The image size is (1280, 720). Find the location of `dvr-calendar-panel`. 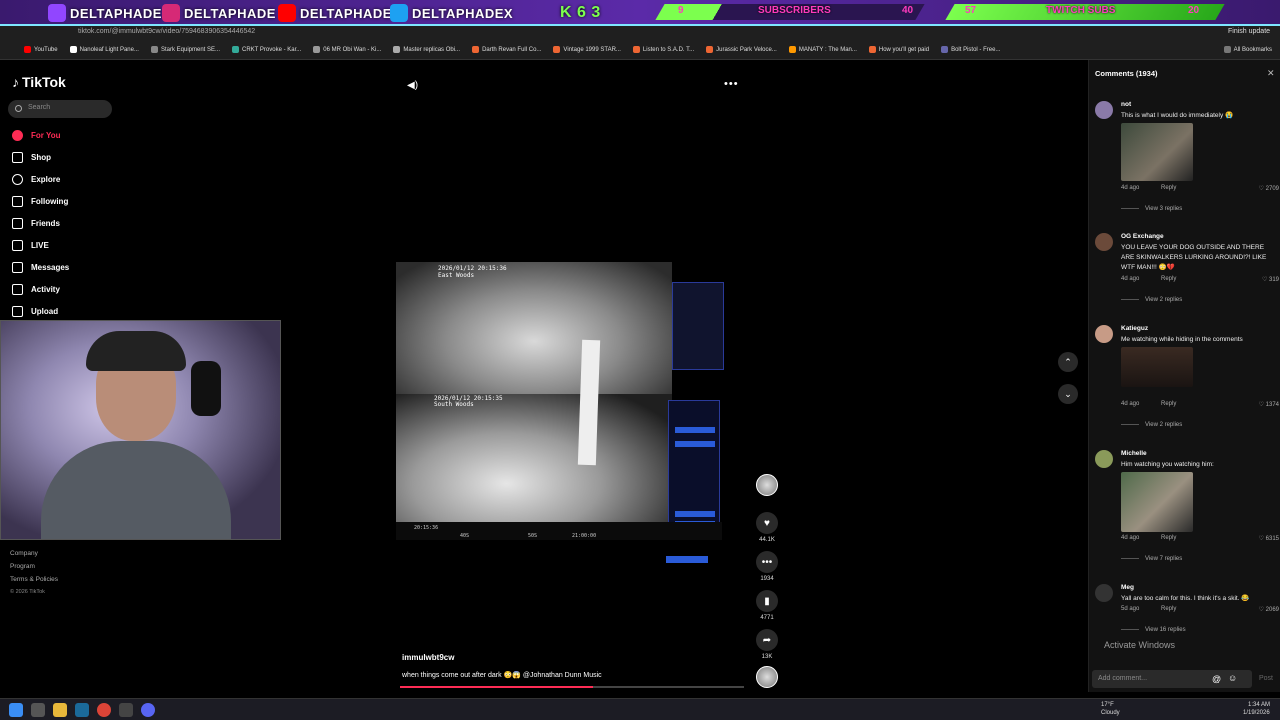

dvr-calendar-panel is located at coordinates (698, 326).